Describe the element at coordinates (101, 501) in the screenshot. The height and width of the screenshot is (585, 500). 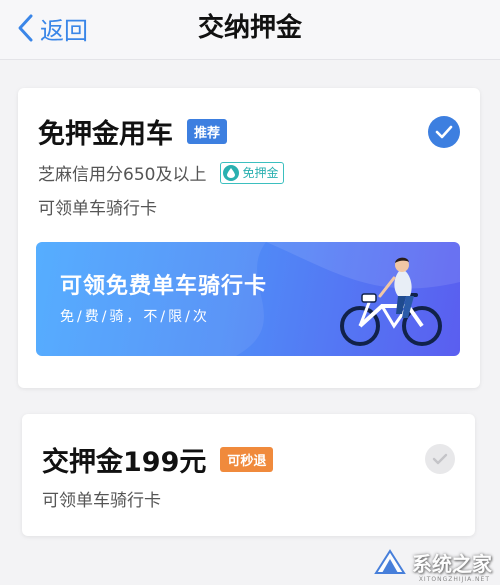
I see `deposit-option-benefit: 可领单车骑行卡` at that location.